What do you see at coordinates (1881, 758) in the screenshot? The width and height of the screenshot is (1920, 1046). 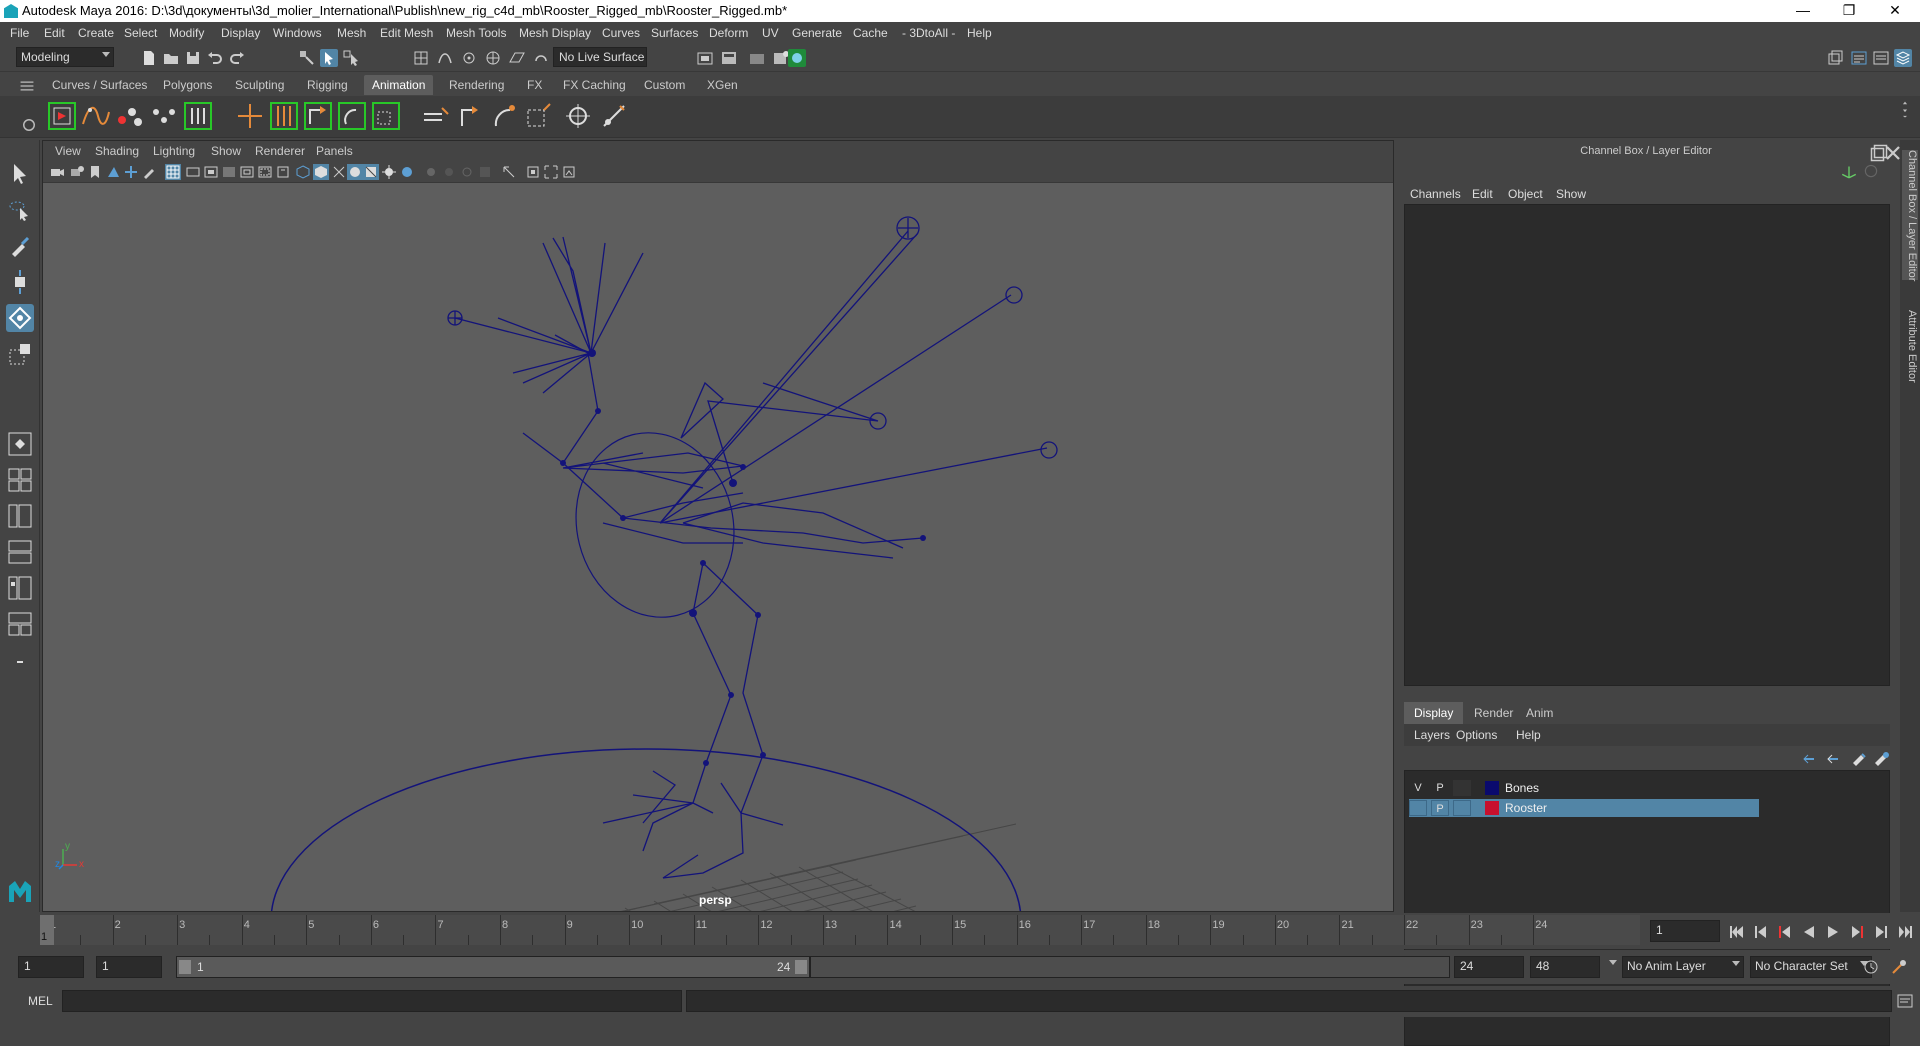 I see `create-layer-from-selected-icon` at bounding box center [1881, 758].